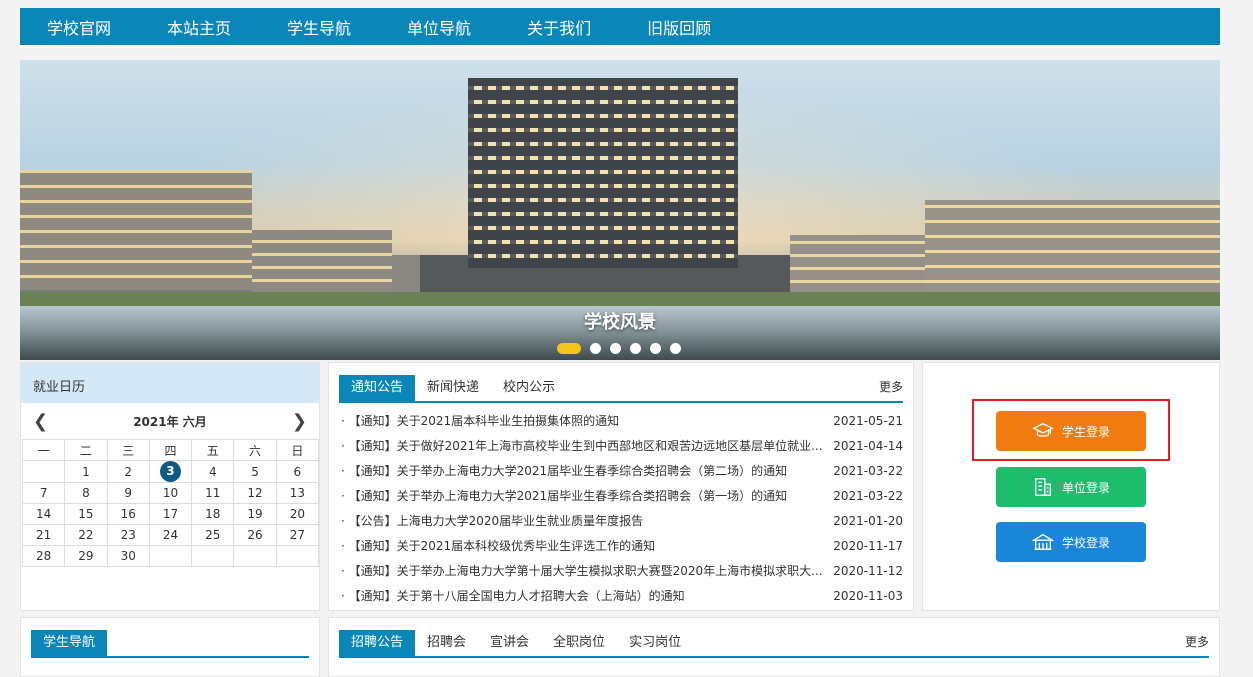 Image resolution: width=1253 pixels, height=677 pixels. Describe the element at coordinates (43, 450) in the screenshot. I see `weekday-label: 一` at that location.